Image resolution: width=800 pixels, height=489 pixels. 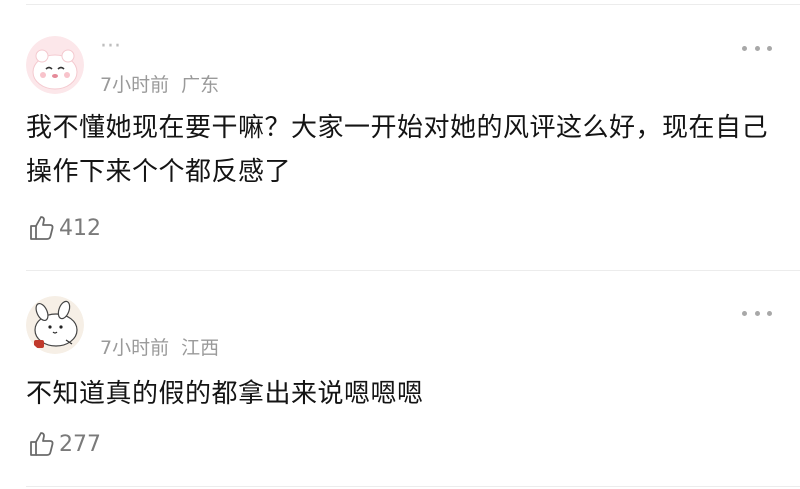 What do you see at coordinates (110, 46) in the screenshot?
I see `username: ···` at bounding box center [110, 46].